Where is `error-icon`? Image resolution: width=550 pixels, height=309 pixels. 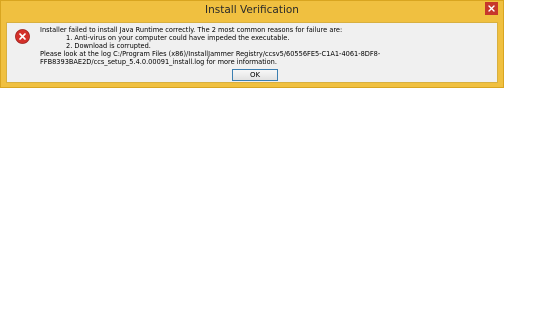
error-icon is located at coordinates (22, 36).